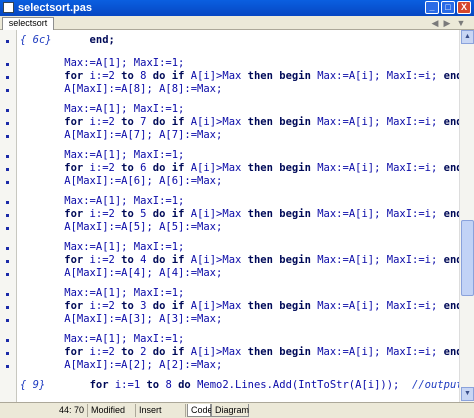 The width and height of the screenshot is (474, 418). Describe the element at coordinates (464, 7) in the screenshot. I see `close-button: X` at that location.